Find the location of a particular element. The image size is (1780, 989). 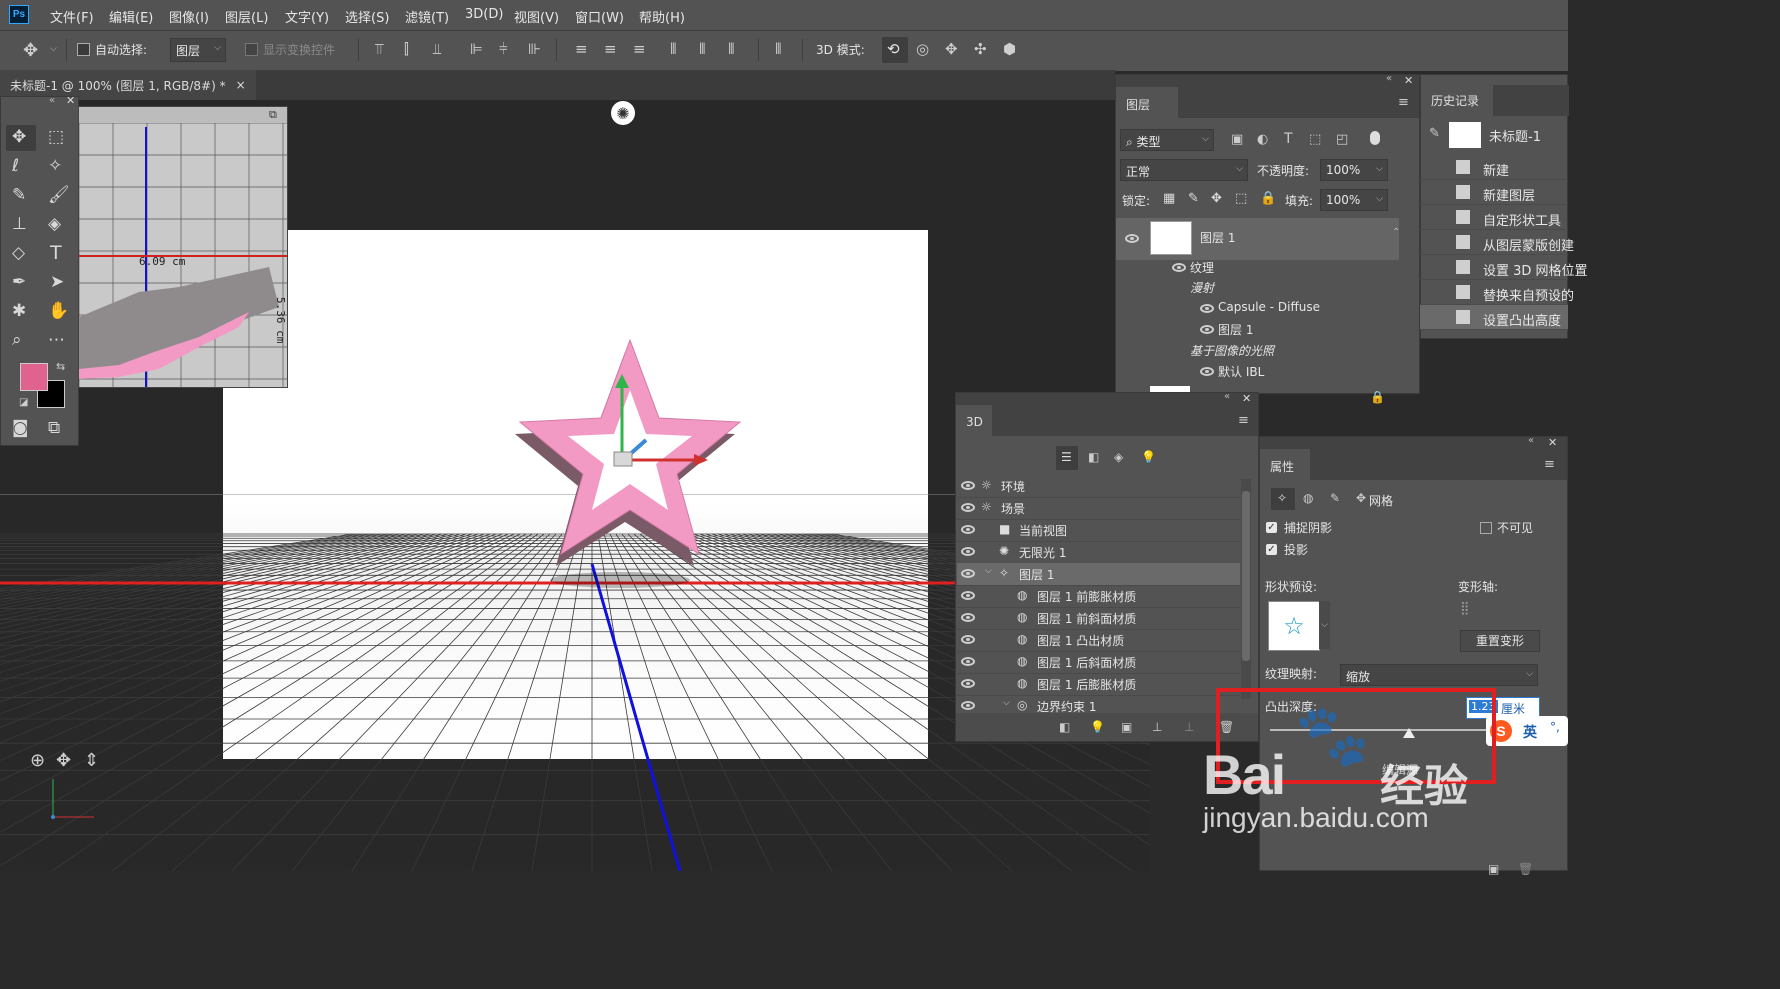

menu-select: 选择(S) is located at coordinates (367, 16).